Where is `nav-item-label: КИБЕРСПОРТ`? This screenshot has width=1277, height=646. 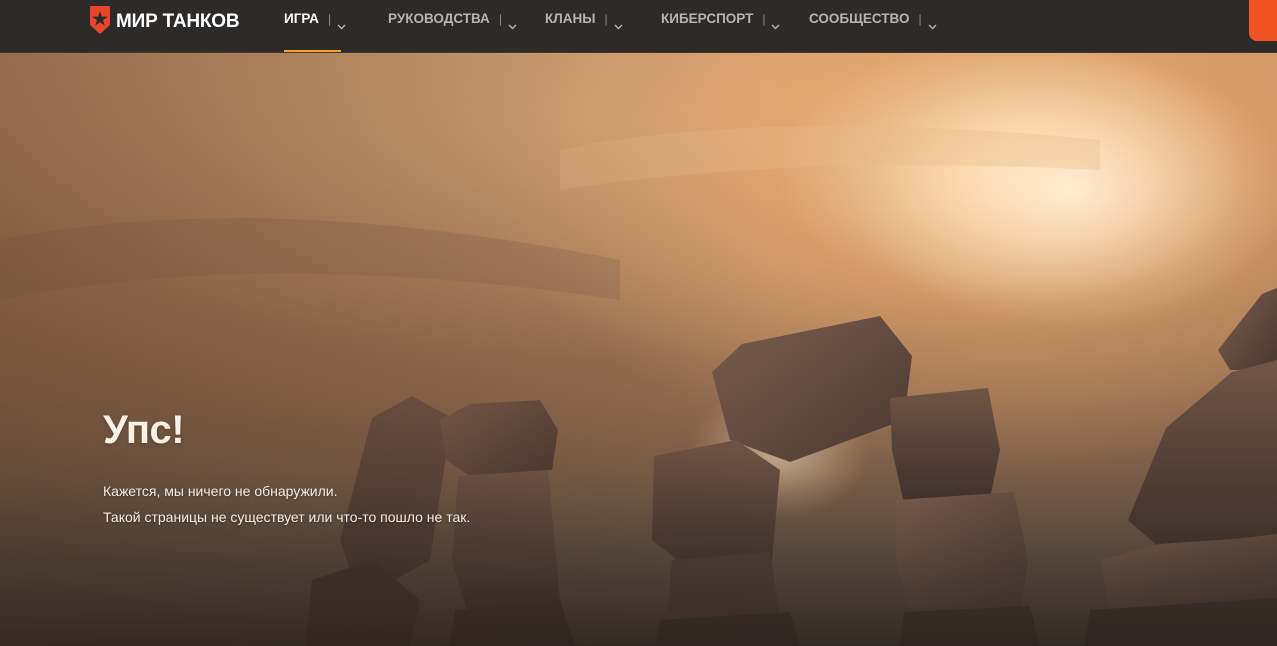 nav-item-label: КИБЕРСПОРТ is located at coordinates (707, 18).